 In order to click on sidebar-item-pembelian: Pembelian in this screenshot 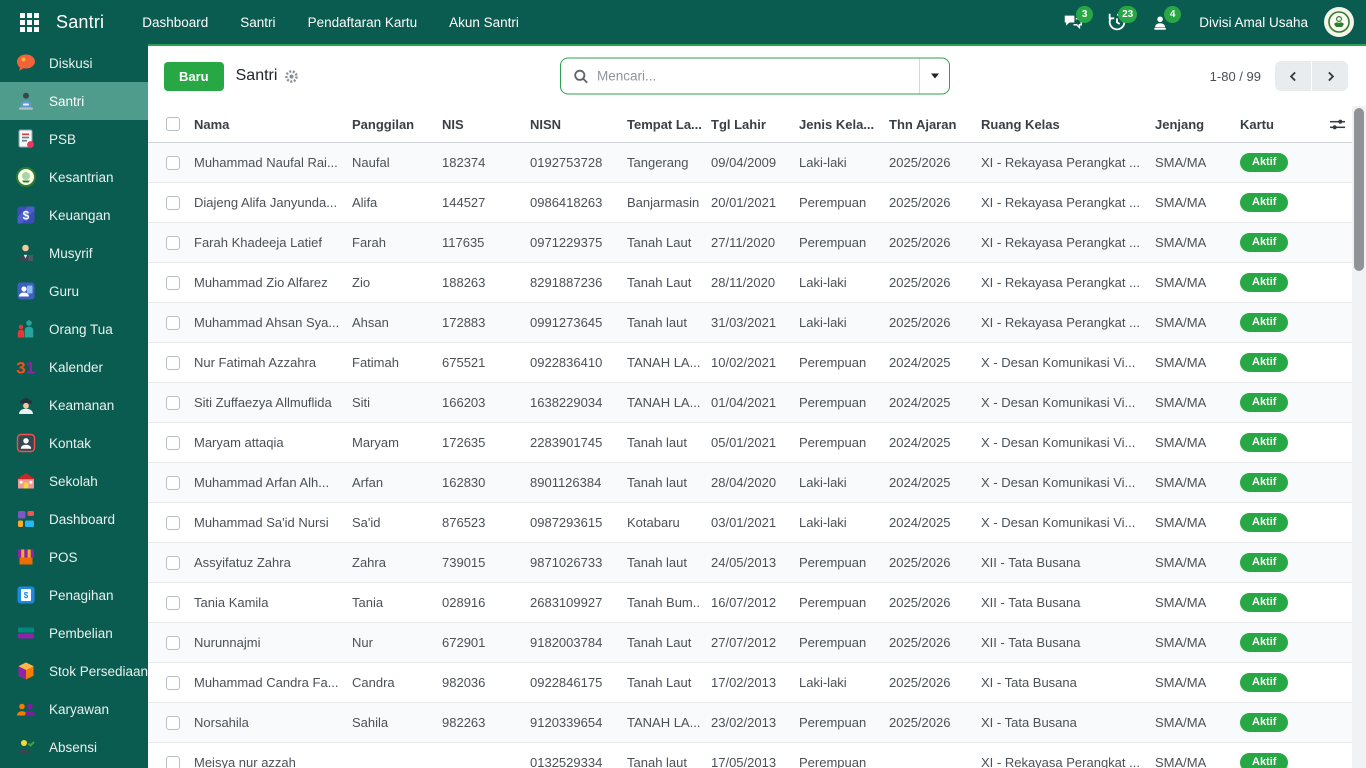, I will do `click(74, 633)`.